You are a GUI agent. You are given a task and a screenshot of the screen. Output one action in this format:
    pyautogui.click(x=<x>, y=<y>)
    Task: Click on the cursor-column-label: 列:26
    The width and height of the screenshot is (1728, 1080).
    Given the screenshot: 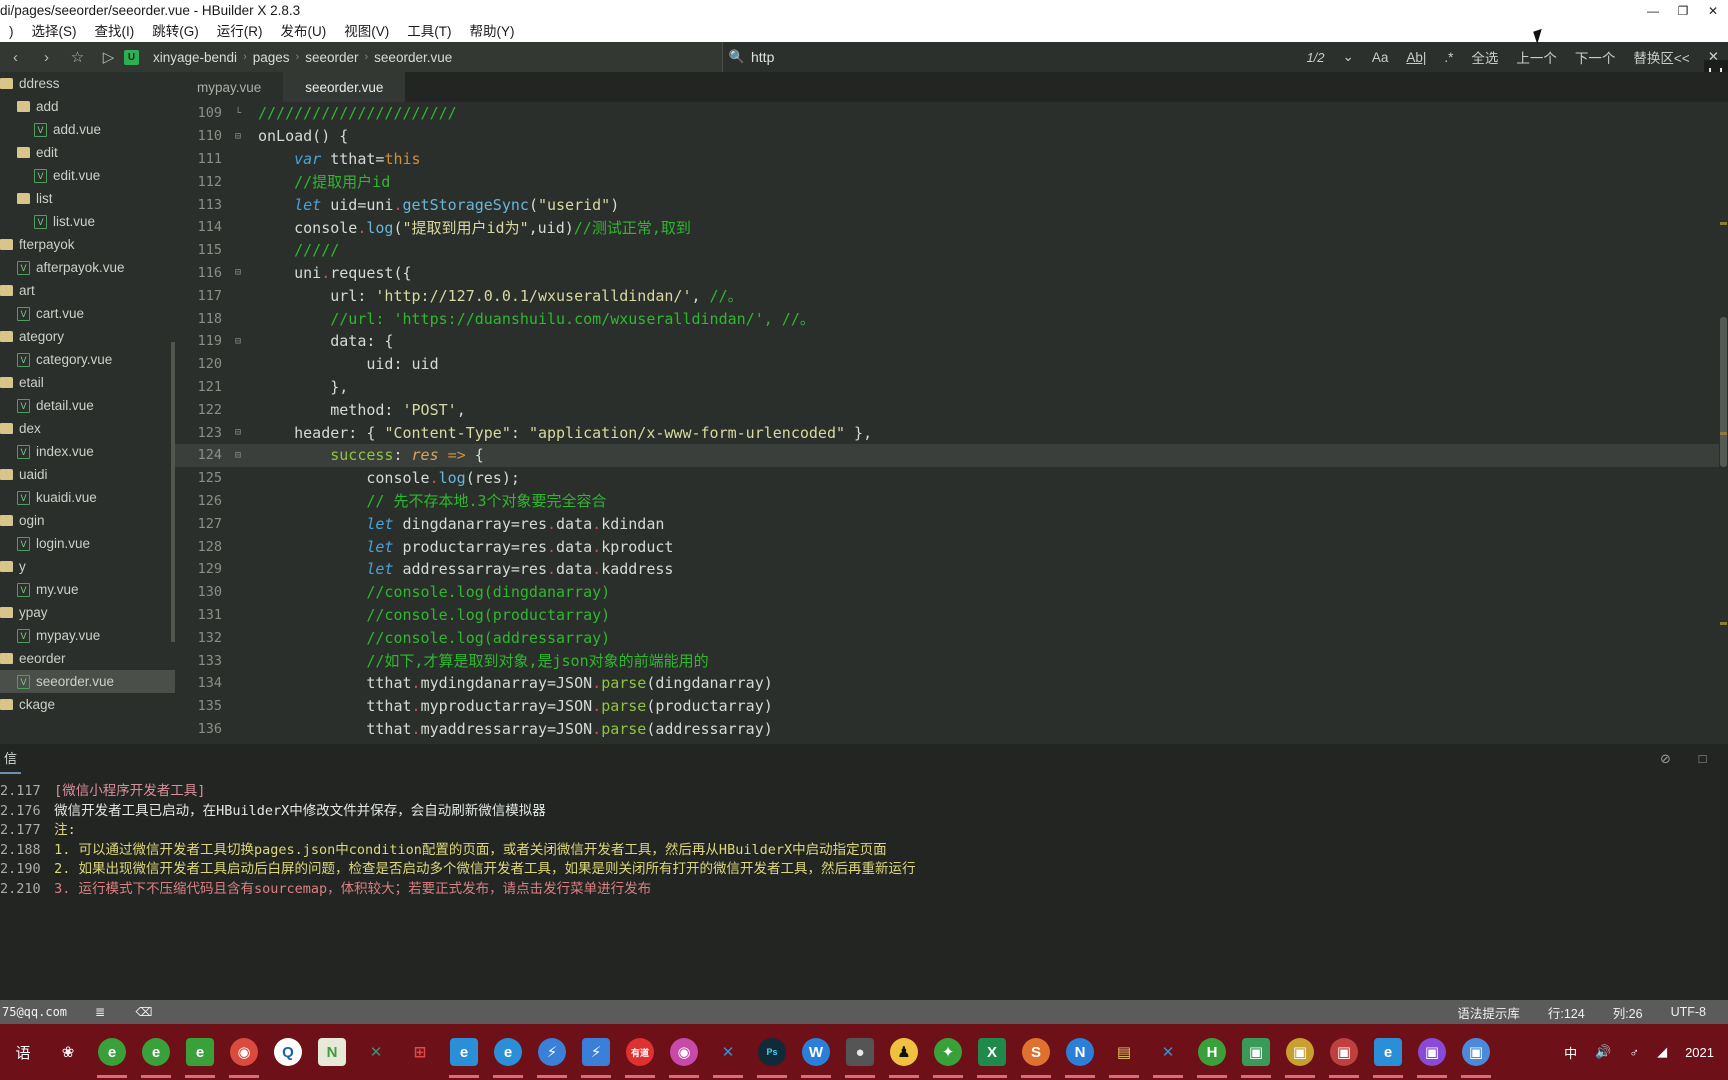 What is the action you would take?
    pyautogui.click(x=1628, y=1012)
    